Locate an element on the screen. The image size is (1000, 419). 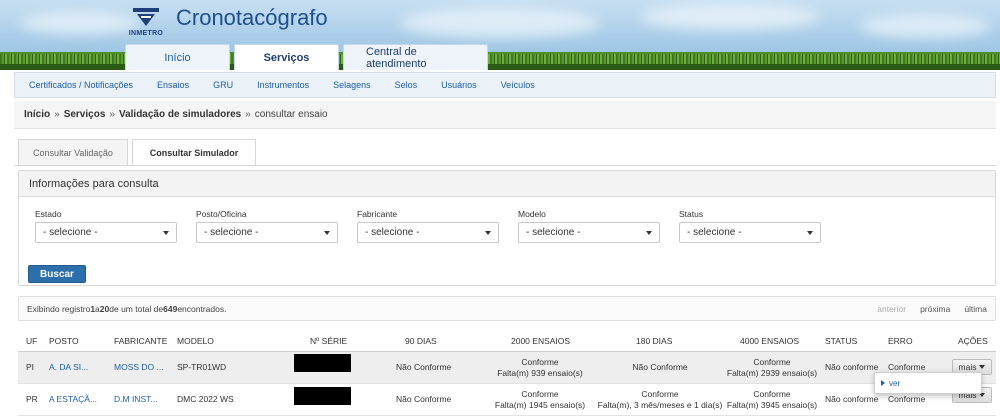
section-tabs: Consultar Validação Consultar Simulador is located at coordinates (139, 152).